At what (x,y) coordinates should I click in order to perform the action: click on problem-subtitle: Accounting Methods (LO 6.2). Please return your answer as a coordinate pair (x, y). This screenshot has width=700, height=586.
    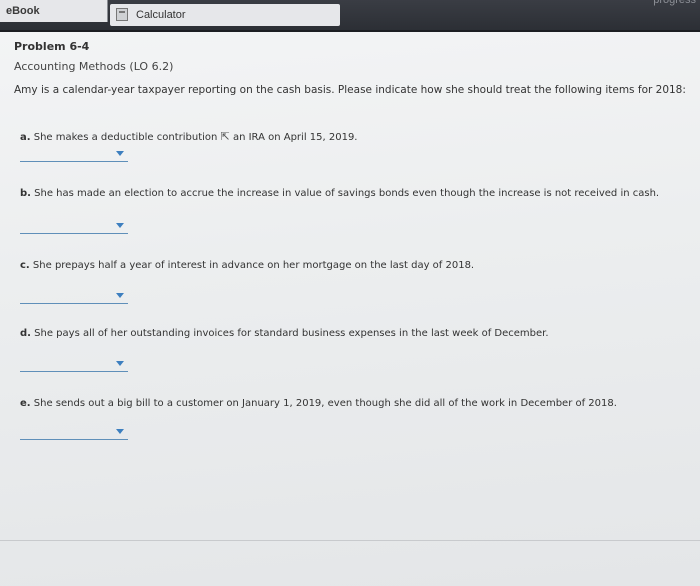
    Looking at the image, I should click on (94, 66).